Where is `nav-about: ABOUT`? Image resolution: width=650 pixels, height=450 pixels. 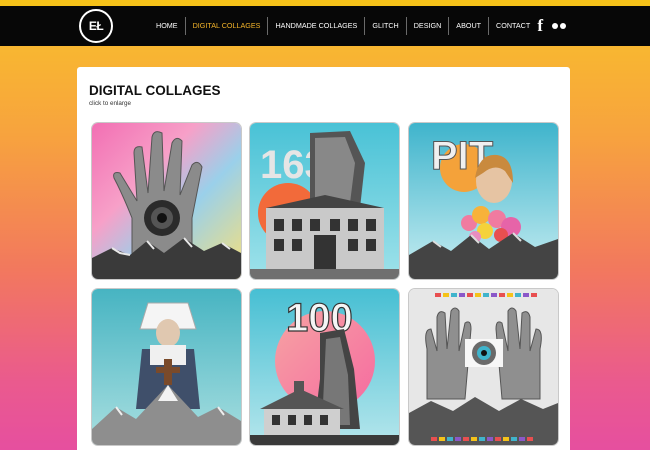
nav-about: ABOUT is located at coordinates (468, 26).